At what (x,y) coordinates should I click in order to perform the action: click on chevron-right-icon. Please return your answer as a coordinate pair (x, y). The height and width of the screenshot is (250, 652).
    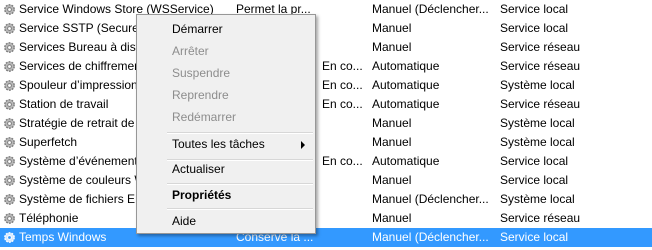
    Looking at the image, I should click on (303, 145).